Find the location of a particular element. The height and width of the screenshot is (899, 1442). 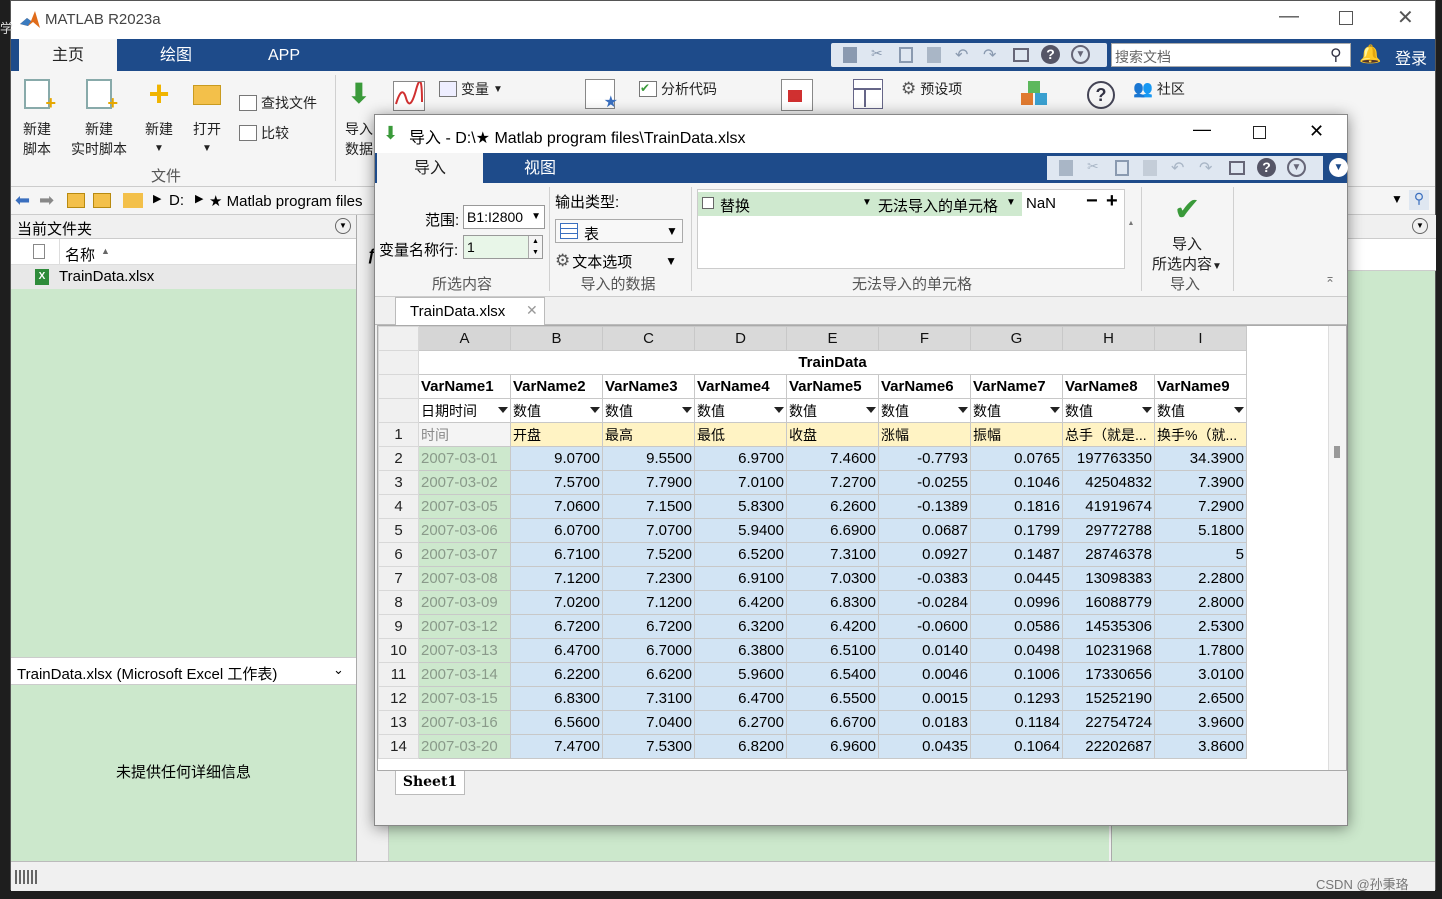

data-cell: -0.0383 is located at coordinates (924, 578).